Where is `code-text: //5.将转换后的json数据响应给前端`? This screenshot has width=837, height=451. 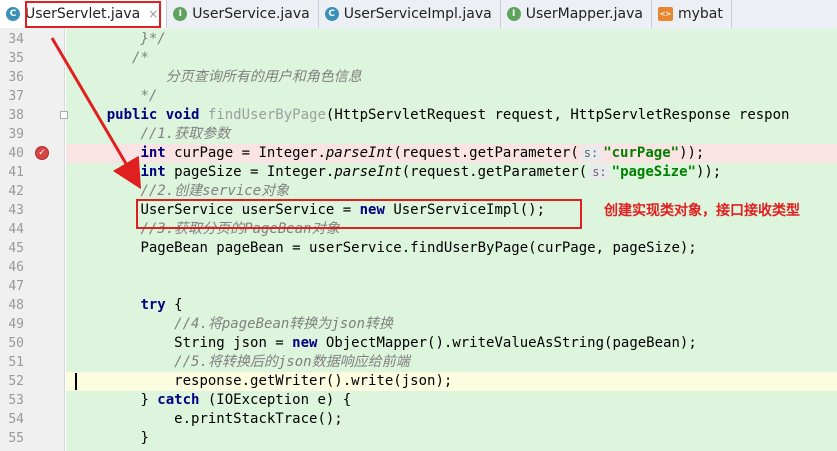 code-text: //5.将转换后的json数据响应给前端 is located at coordinates (241, 362).